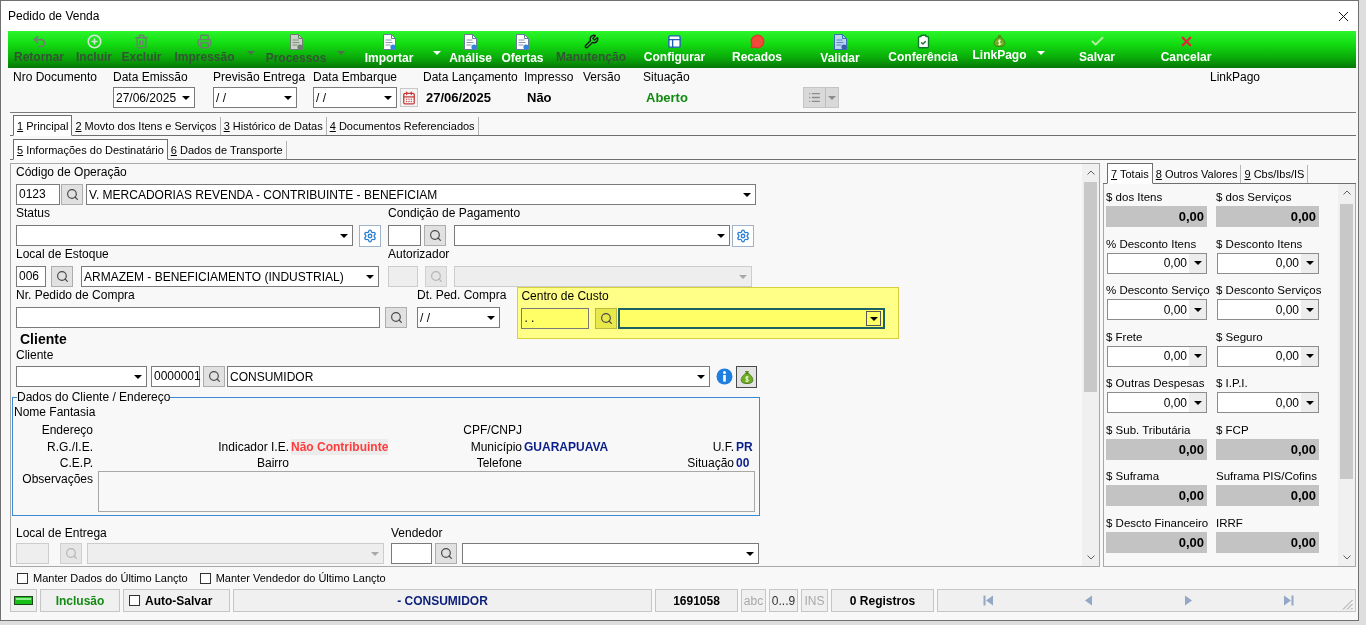  Describe the element at coordinates (426, 491) in the screenshot. I see `notes-field` at that location.